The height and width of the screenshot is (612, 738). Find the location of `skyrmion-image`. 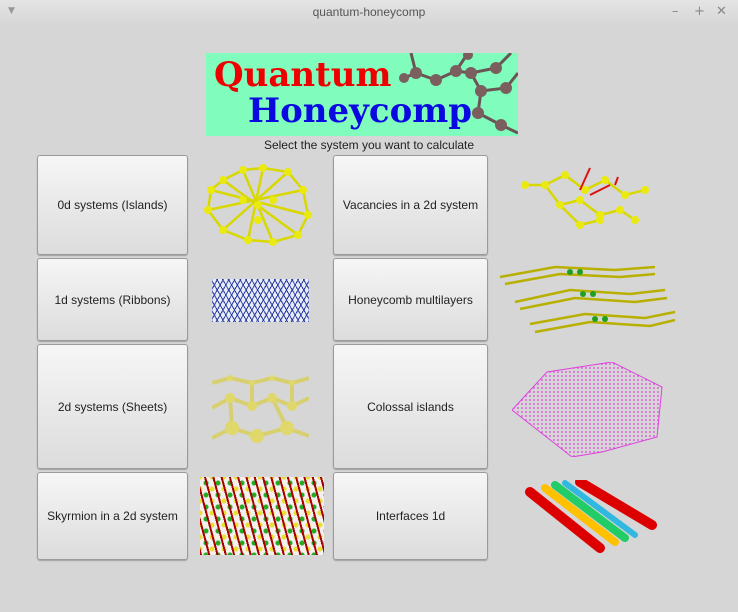

skyrmion-image is located at coordinates (262, 516).